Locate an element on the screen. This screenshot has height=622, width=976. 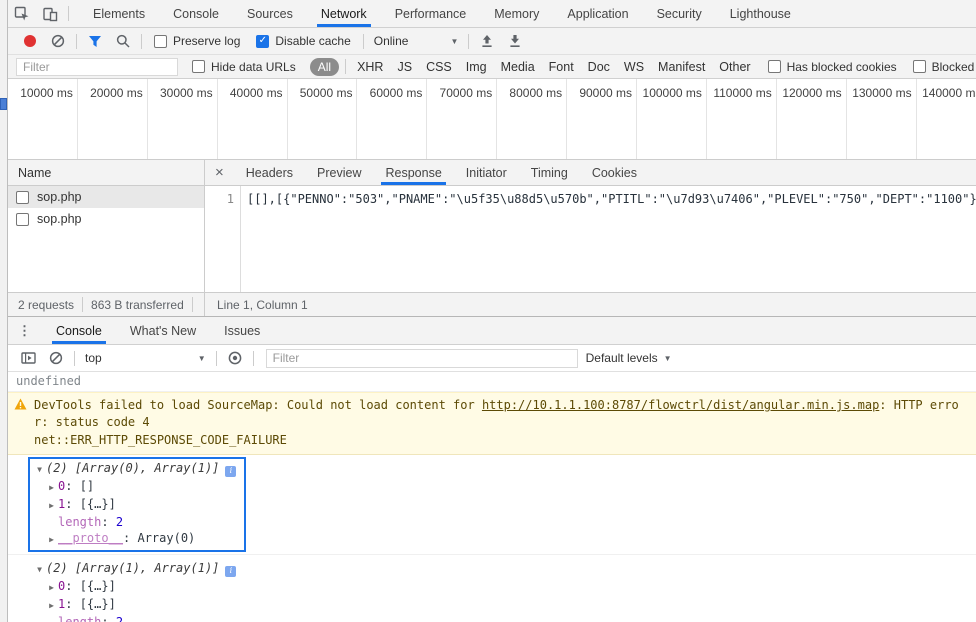
object-property-row: ▶ 0: [] is located at coordinates (140, 487).